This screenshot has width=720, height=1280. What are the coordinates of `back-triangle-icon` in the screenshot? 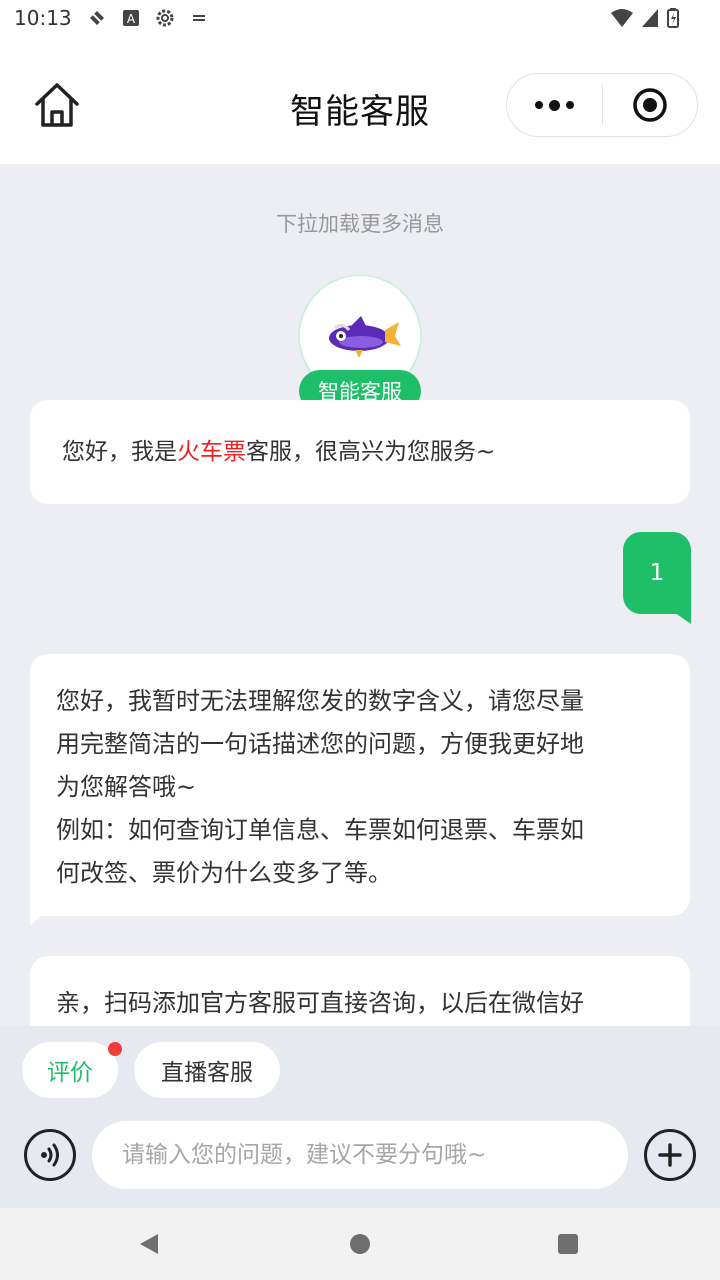 It's located at (149, 1244).